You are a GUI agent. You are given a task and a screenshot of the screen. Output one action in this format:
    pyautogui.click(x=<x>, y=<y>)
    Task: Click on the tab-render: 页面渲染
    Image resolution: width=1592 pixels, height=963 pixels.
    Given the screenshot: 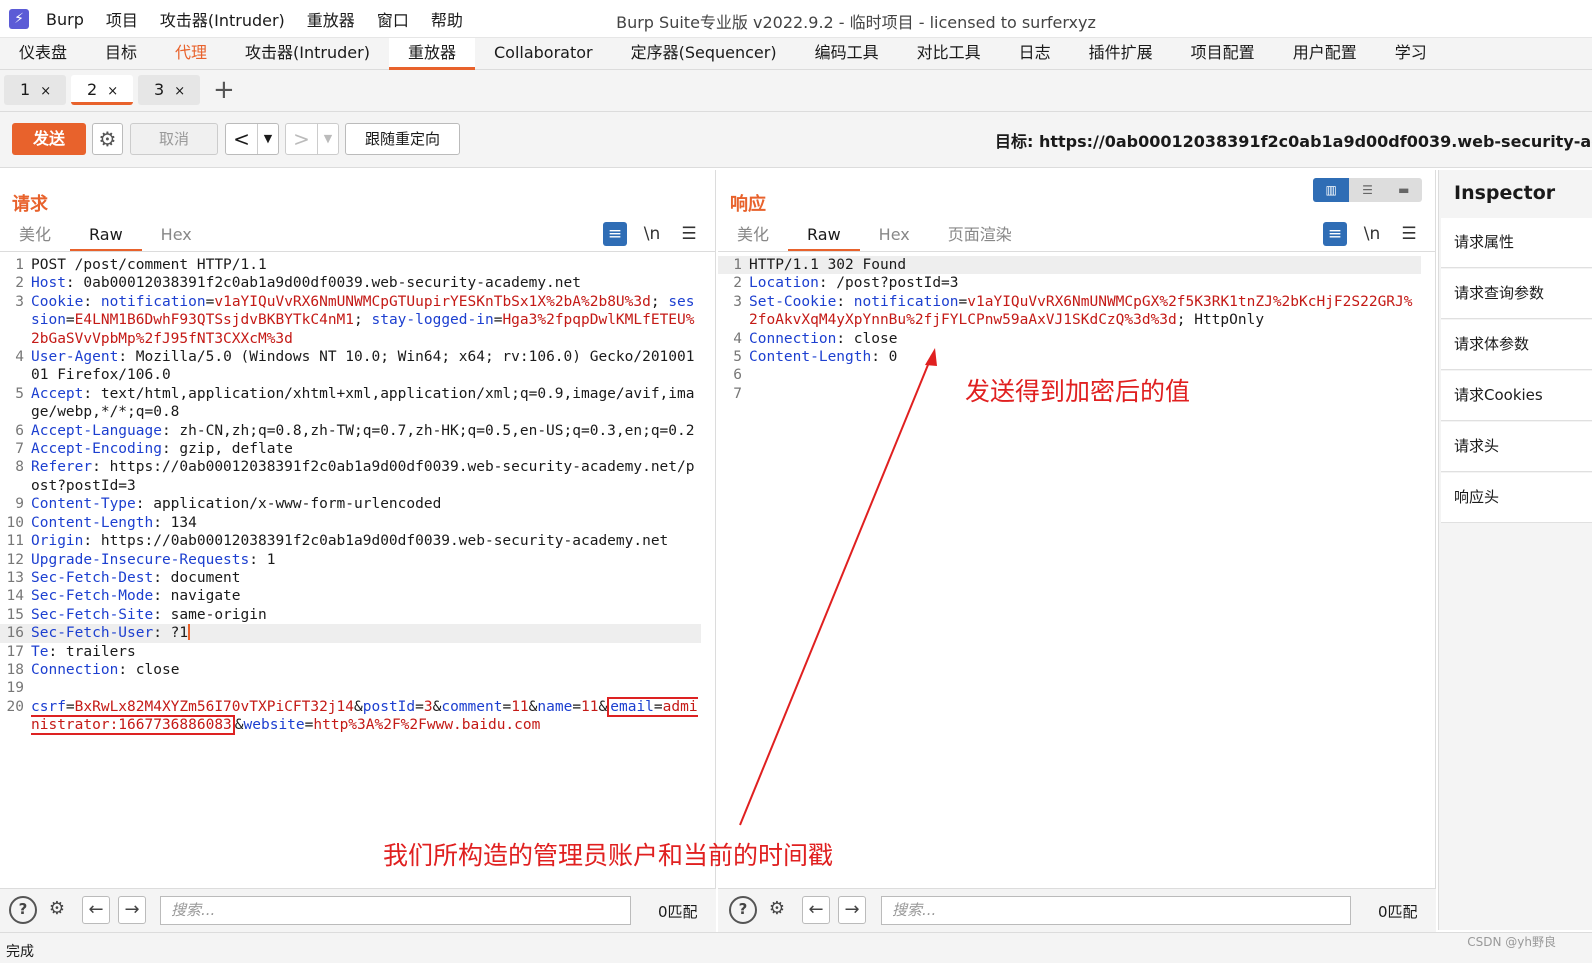 What is the action you would take?
    pyautogui.click(x=980, y=237)
    